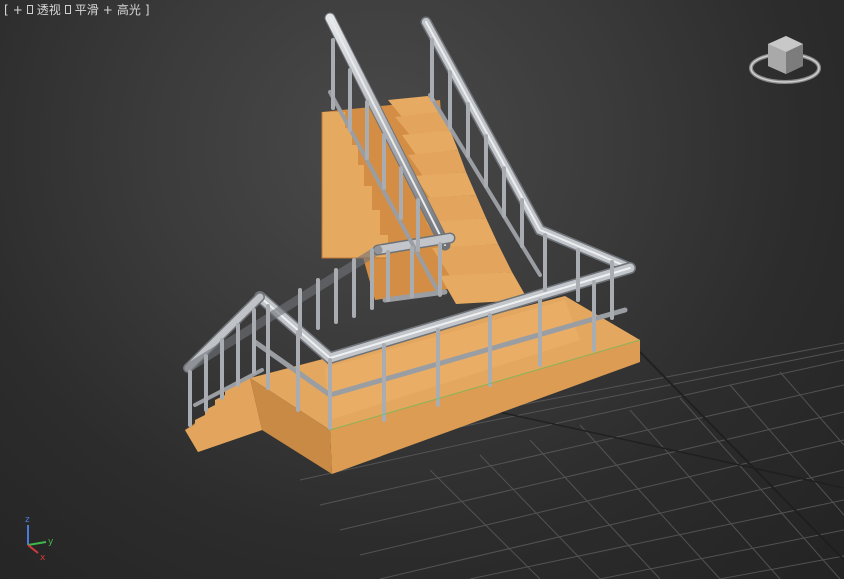 The width and height of the screenshot is (844, 579). What do you see at coordinates (39, 539) in the screenshot?
I see `axis-tripod: z x y` at bounding box center [39, 539].